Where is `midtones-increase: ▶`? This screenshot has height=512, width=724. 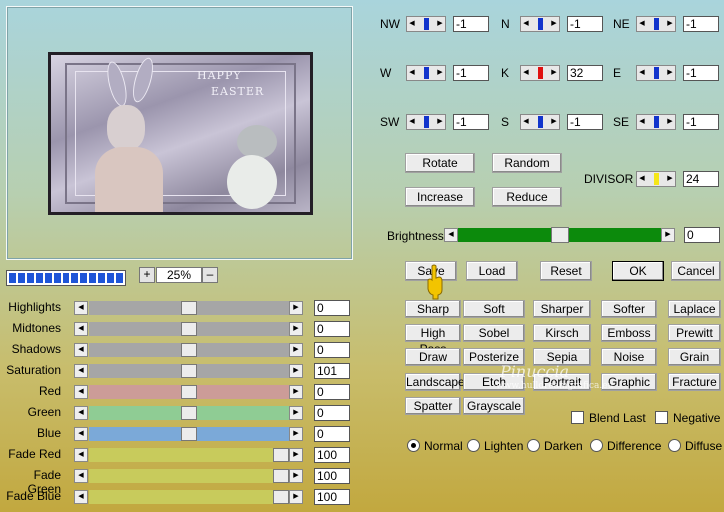
midtones-increase: ▶ is located at coordinates (296, 329).